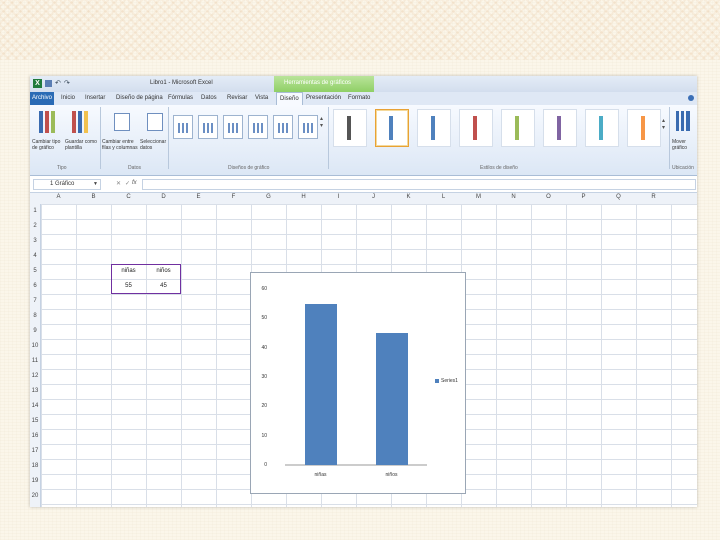 The image size is (720, 540). I want to click on group-label-datos: Datos, so click(135, 168).